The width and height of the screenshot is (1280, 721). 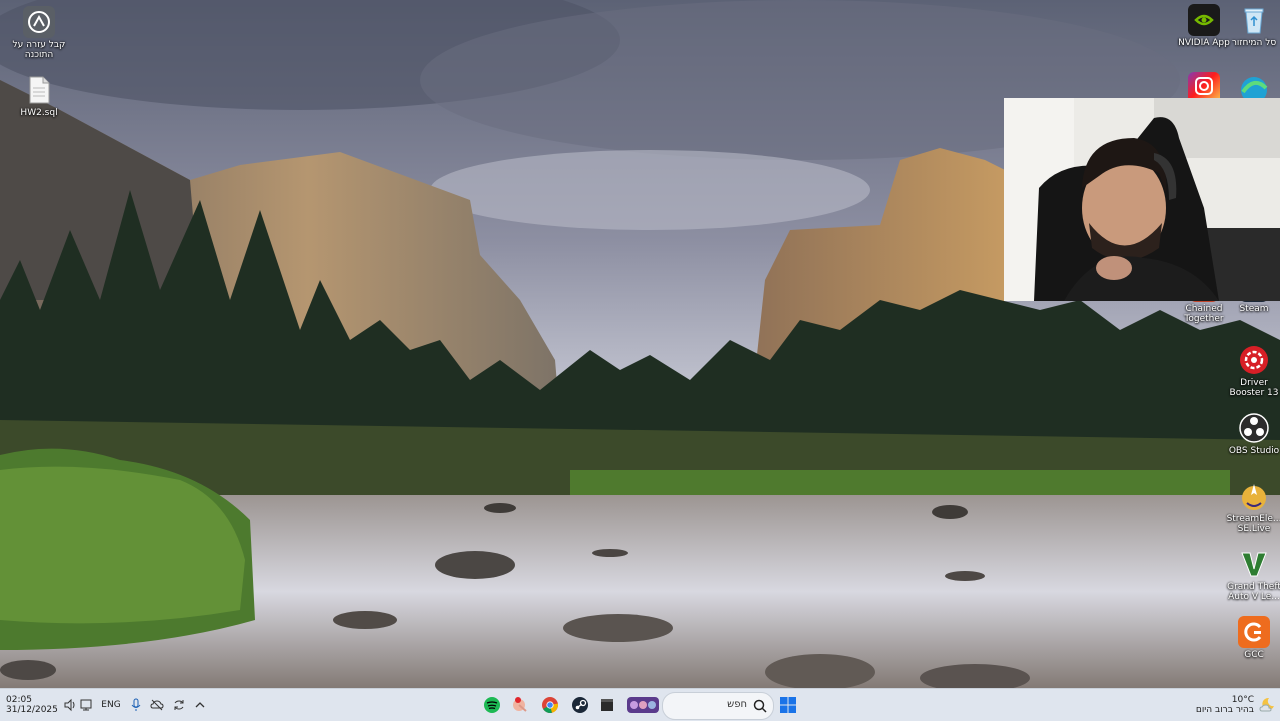 I want to click on window-app-icon, so click(x=607, y=705).